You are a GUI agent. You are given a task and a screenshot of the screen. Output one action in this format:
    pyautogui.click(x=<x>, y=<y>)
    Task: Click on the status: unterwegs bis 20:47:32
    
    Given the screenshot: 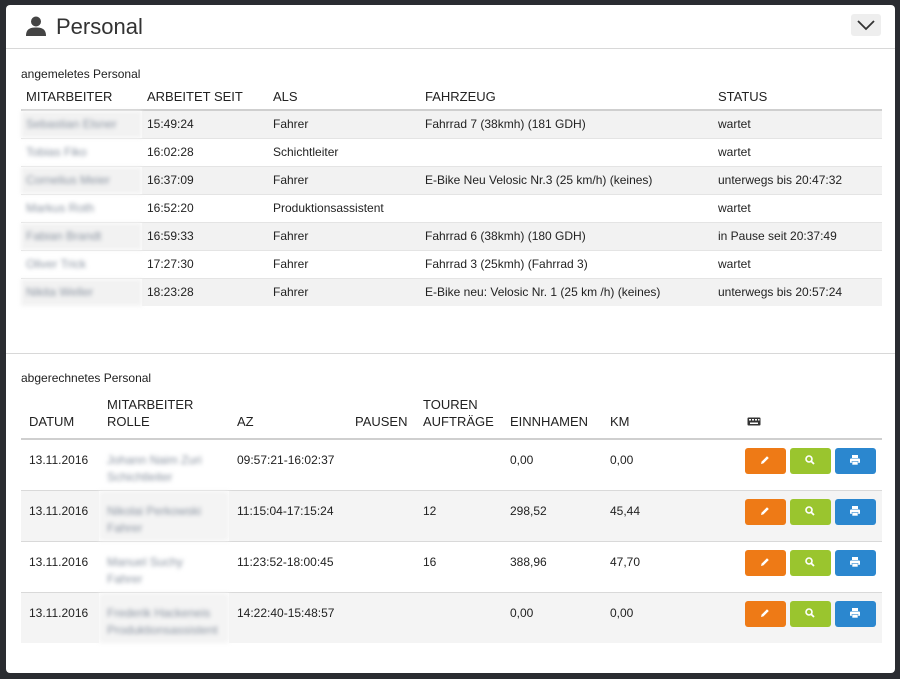 What is the action you would take?
    pyautogui.click(x=797, y=180)
    